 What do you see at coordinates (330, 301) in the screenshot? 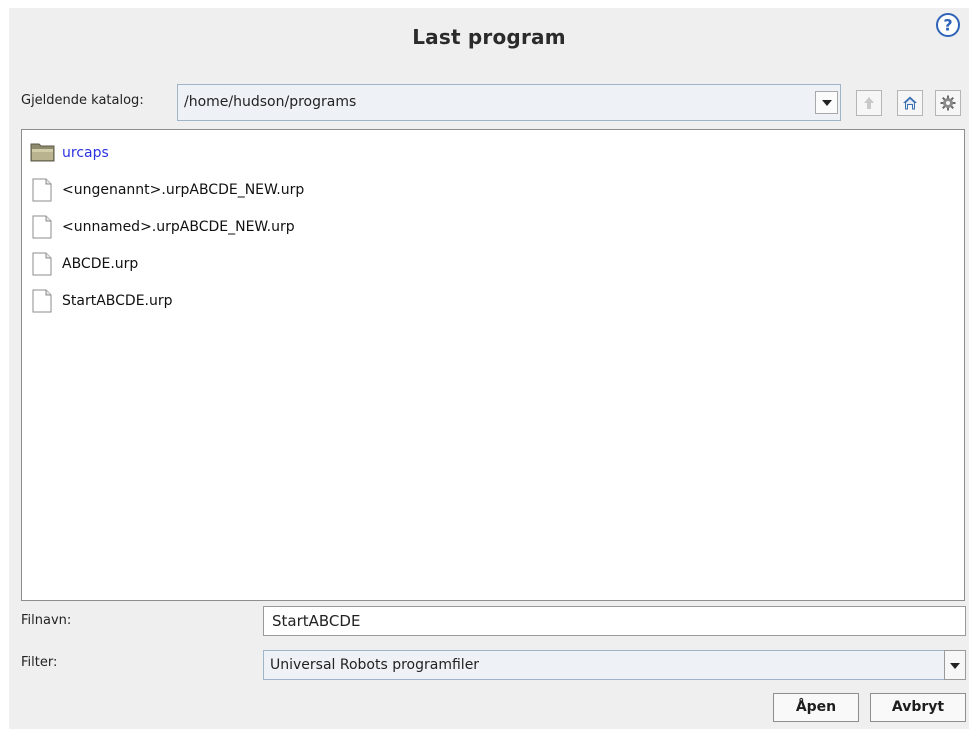
I see `list-item-file: StartABCDE.urp` at bounding box center [330, 301].